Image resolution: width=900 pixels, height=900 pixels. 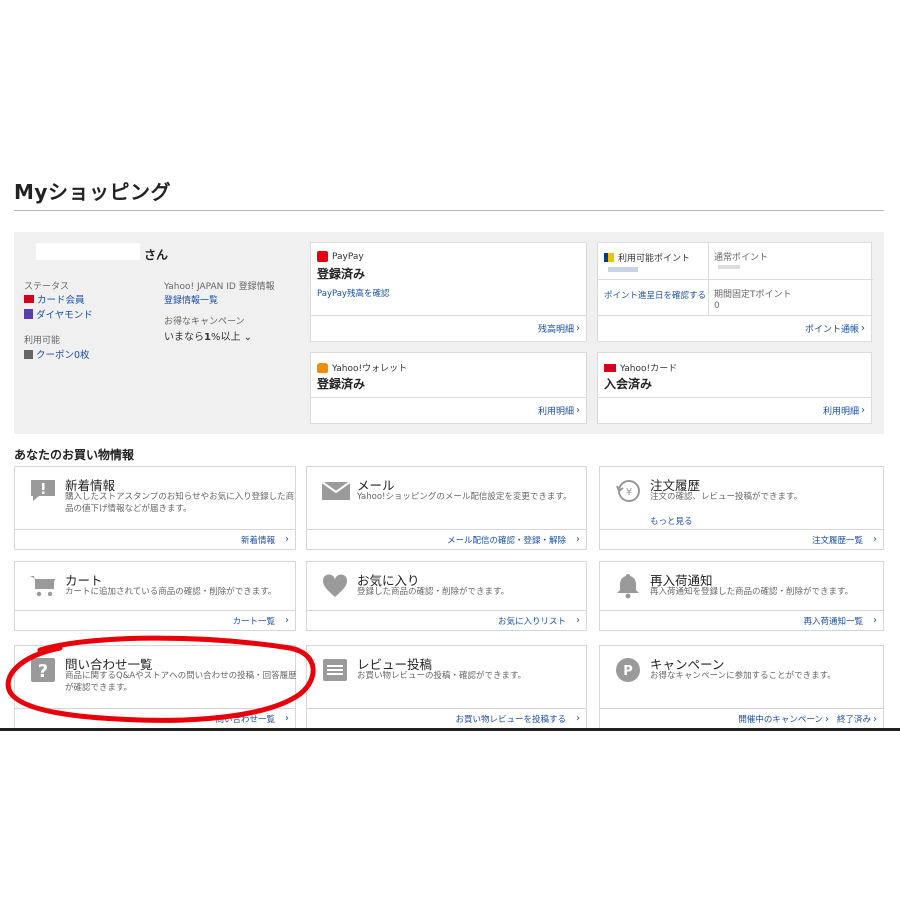 I want to click on paypay-balance-link: PayPay残高を確認, so click(x=353, y=293).